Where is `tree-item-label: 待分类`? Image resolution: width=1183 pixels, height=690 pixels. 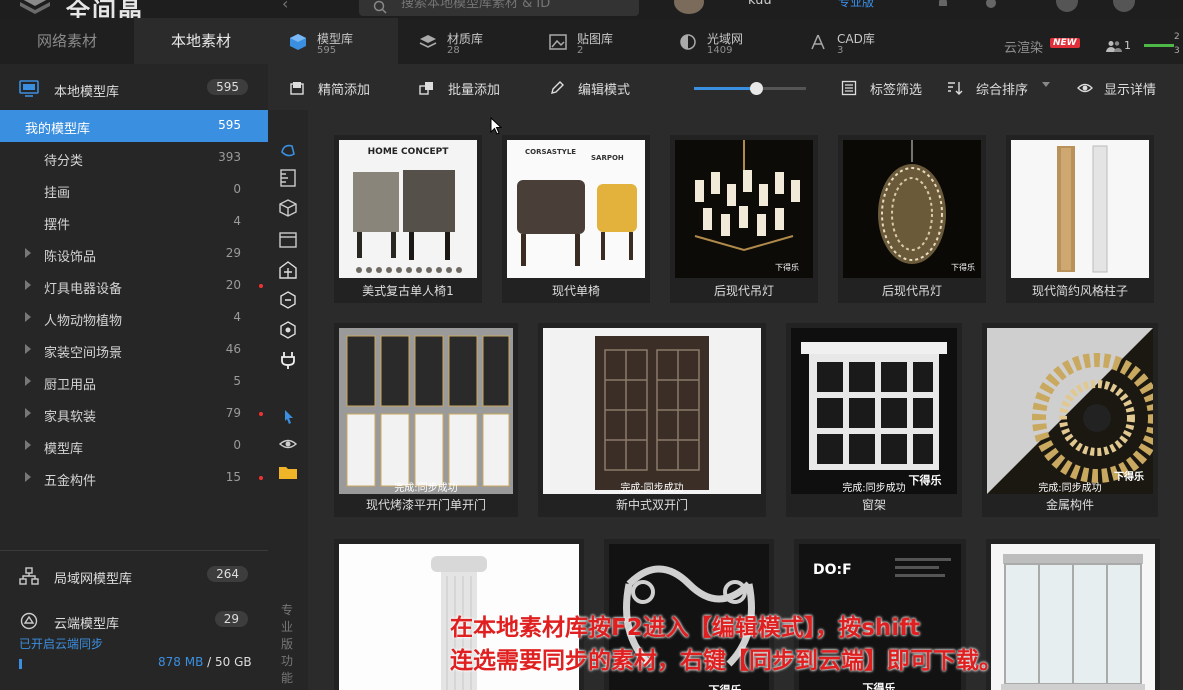 tree-item-label: 待分类 is located at coordinates (64, 161).